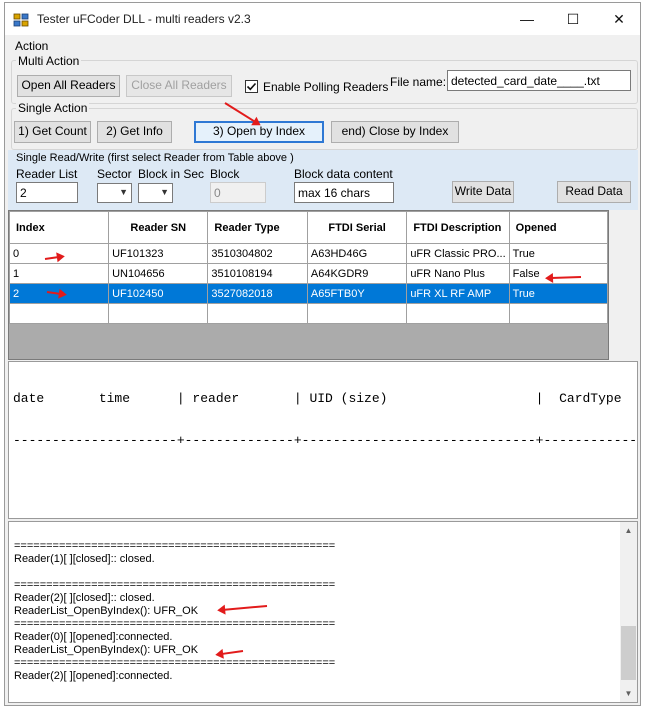 The width and height of the screenshot is (649, 709). Describe the element at coordinates (357, 273) in the screenshot. I see `table-cell: A64KGDR9` at that location.